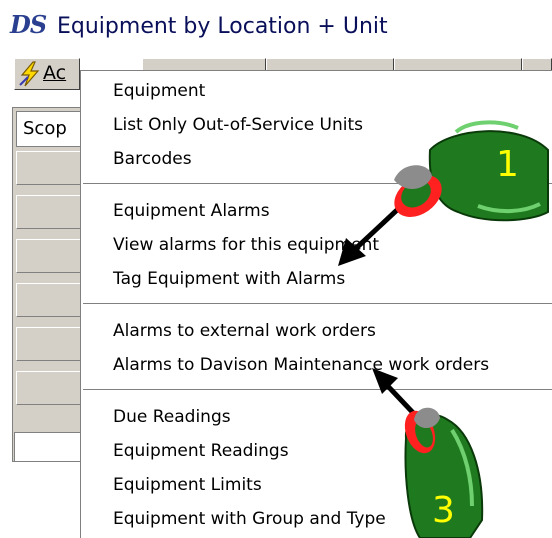 The image size is (552, 538). Describe the element at coordinates (55, 73) in the screenshot. I see `action-button-label: Ac` at that location.